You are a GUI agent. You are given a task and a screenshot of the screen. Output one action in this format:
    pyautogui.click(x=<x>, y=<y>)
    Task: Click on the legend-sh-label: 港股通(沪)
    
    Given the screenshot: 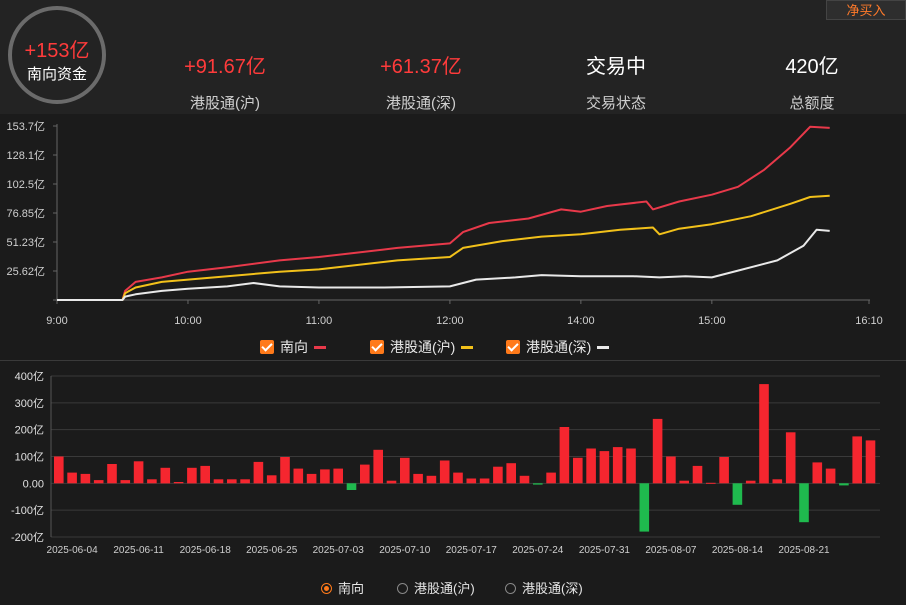 What is the action you would take?
    pyautogui.click(x=423, y=347)
    